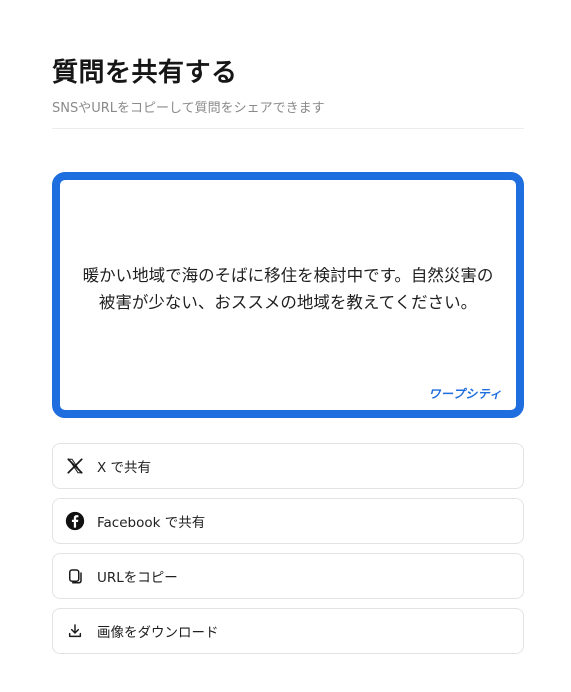 Image resolution: width=571 pixels, height=692 pixels. What do you see at coordinates (288, 466) in the screenshot?
I see `share-x-button: X で共有` at bounding box center [288, 466].